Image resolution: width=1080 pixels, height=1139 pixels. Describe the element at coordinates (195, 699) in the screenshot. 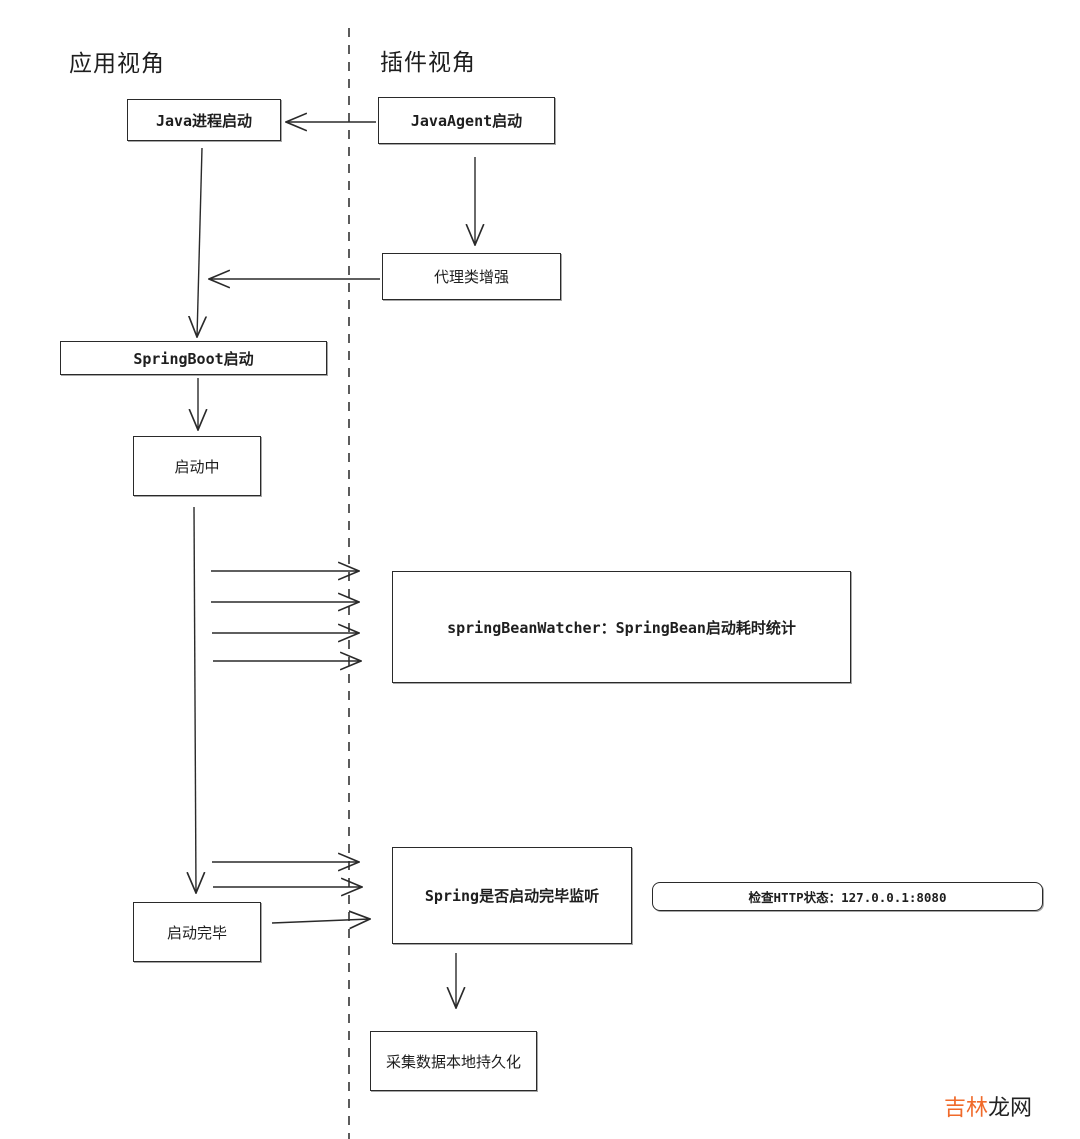

I see `edge-starting-to-done` at that location.